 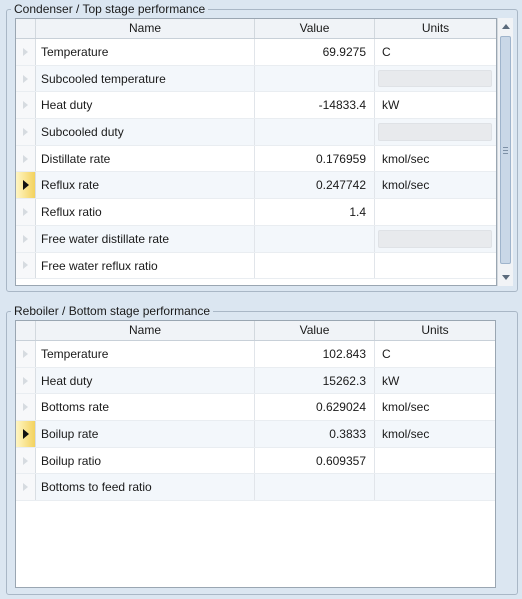 I want to click on cell-value: 69.9275, so click(x=315, y=52).